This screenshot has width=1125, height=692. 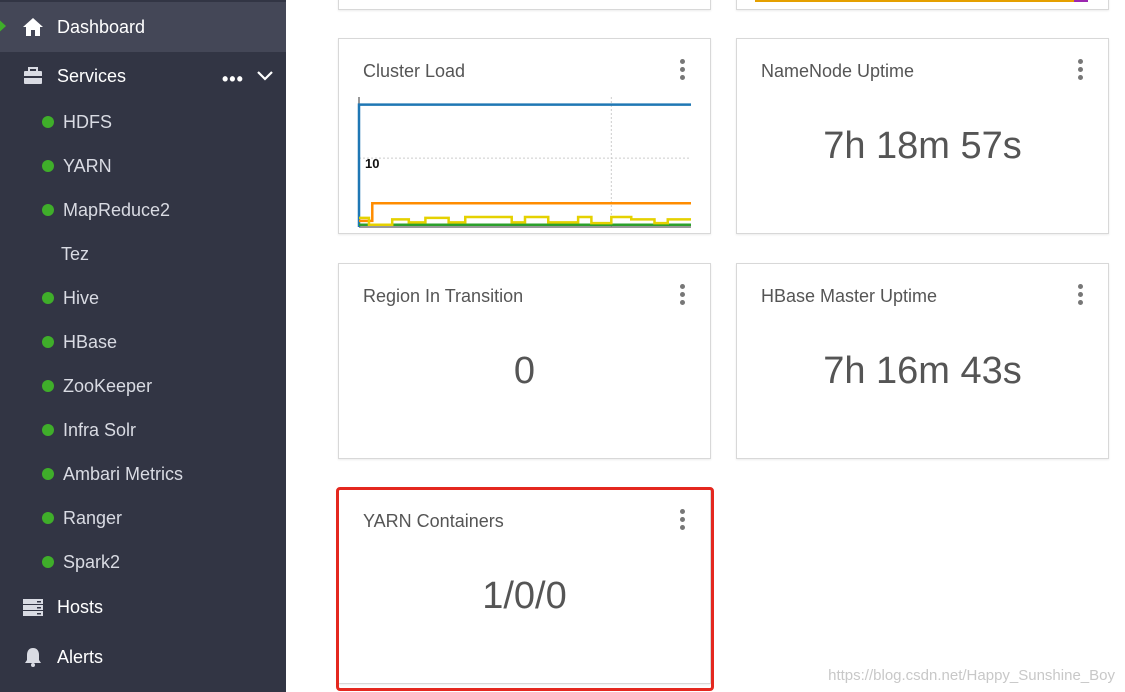 I want to click on service-label: Spark2, so click(x=92, y=561).